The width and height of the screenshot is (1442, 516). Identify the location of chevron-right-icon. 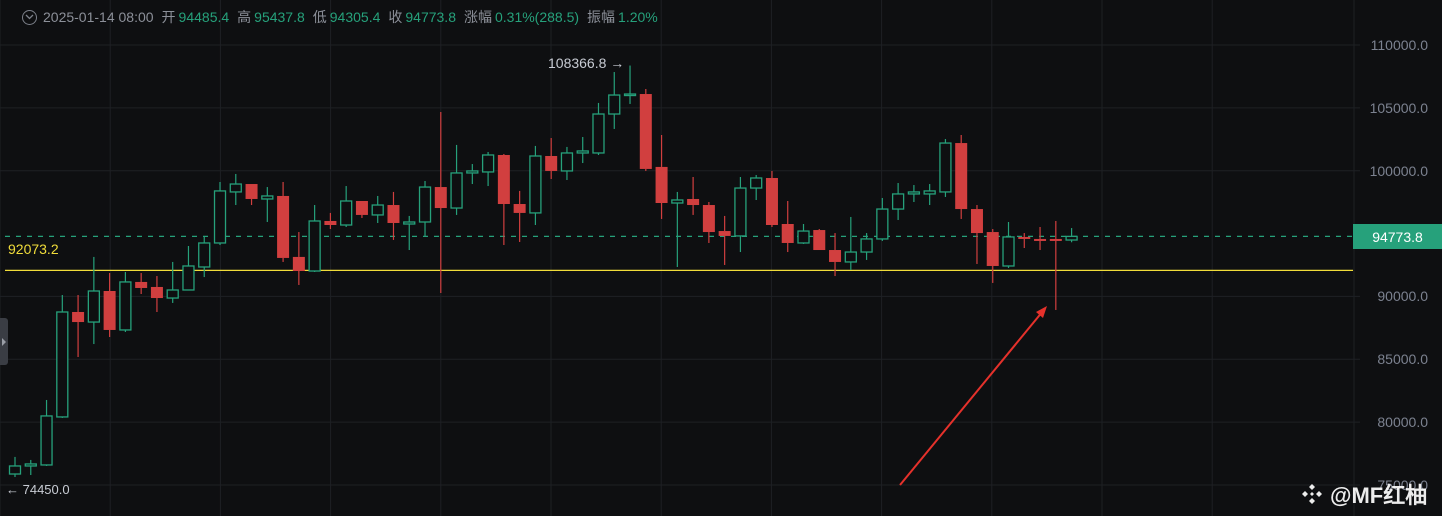
(4, 341).